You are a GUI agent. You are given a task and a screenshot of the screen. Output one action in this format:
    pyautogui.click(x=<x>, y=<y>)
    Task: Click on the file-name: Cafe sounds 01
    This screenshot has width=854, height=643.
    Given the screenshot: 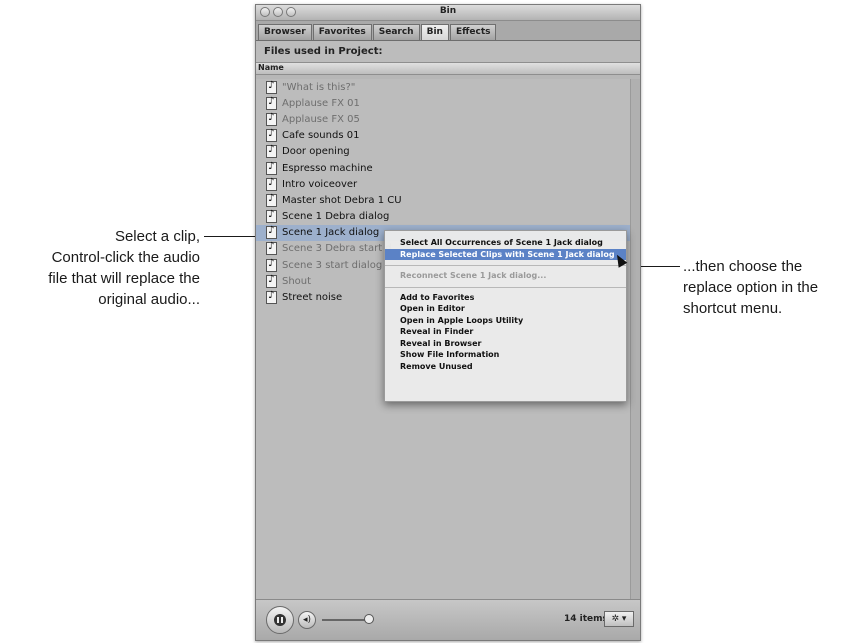 What is the action you would take?
    pyautogui.click(x=321, y=136)
    